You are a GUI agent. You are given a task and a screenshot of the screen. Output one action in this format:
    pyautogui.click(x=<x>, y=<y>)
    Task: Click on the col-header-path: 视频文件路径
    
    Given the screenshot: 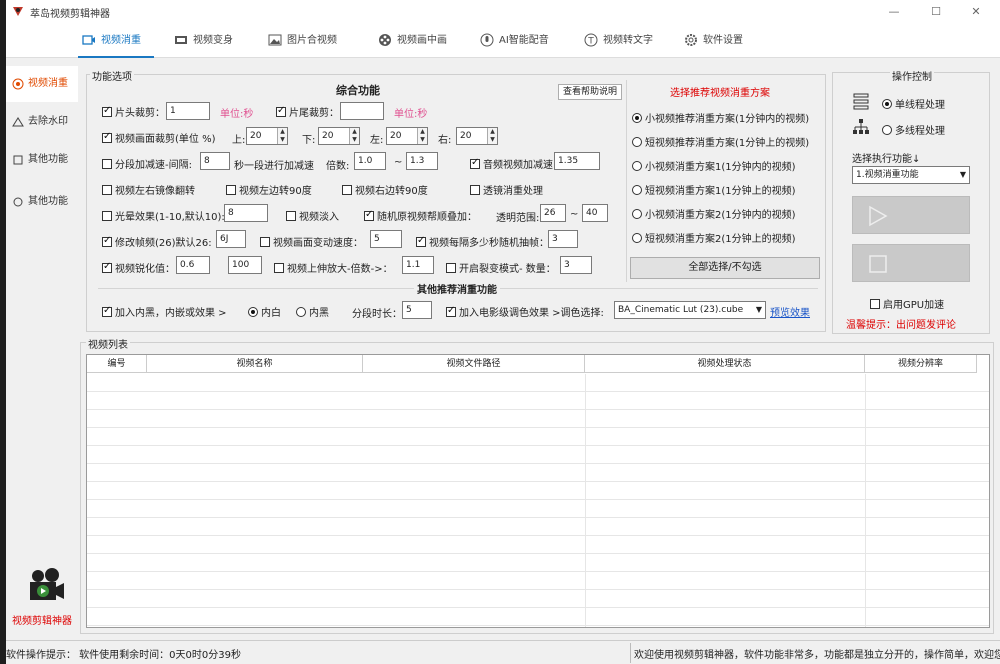 What is the action you would take?
    pyautogui.click(x=474, y=364)
    